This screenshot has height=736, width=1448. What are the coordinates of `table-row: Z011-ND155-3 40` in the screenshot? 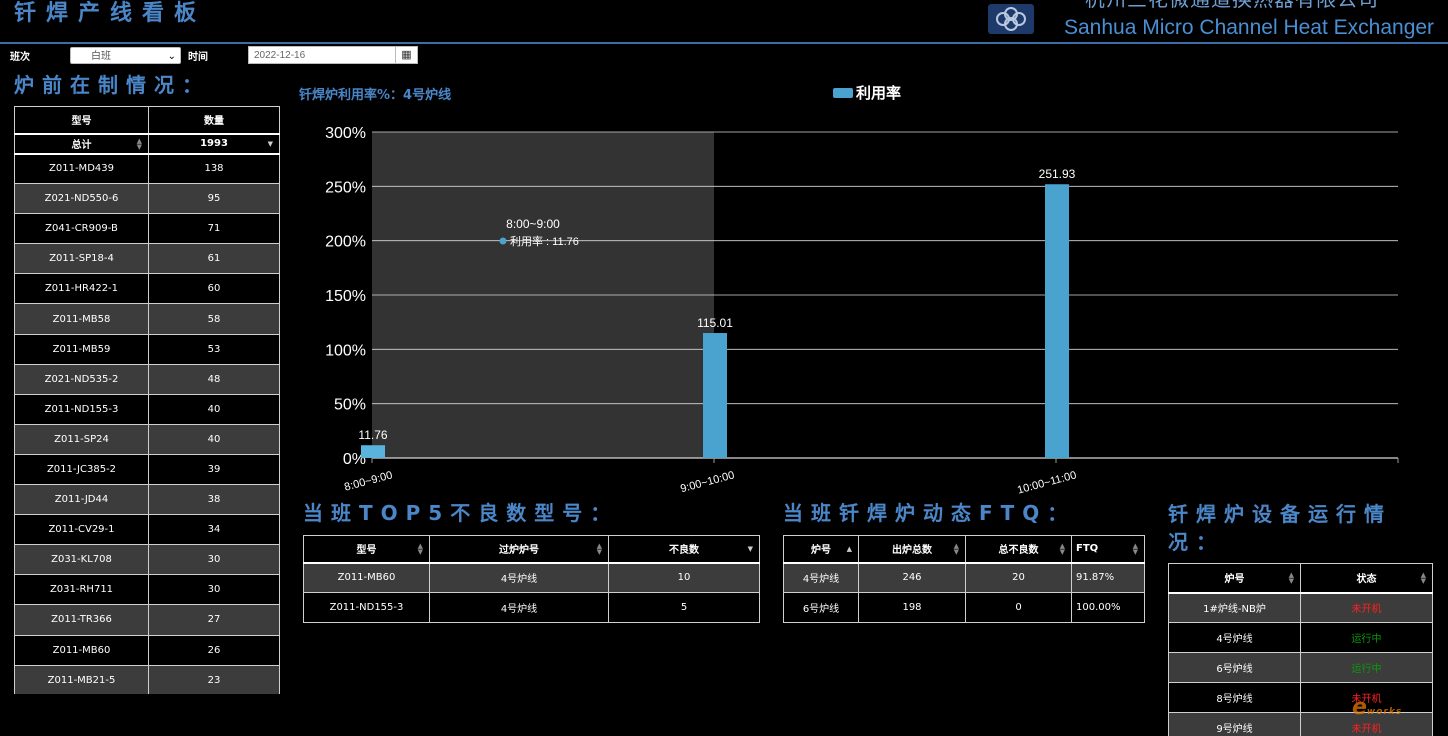 It's located at (147, 409).